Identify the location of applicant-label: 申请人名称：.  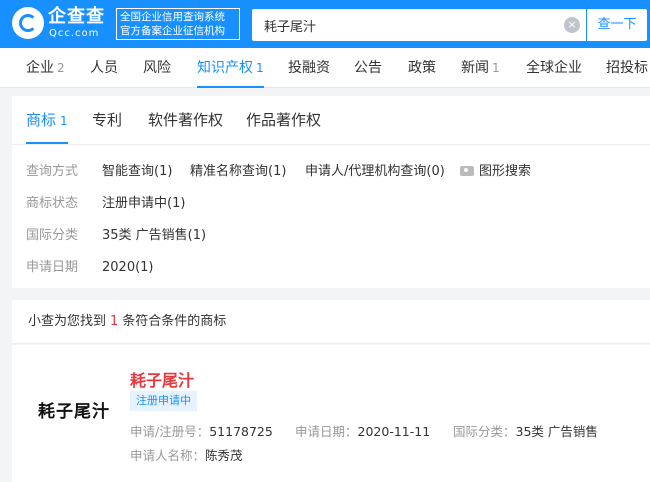
(168, 455).